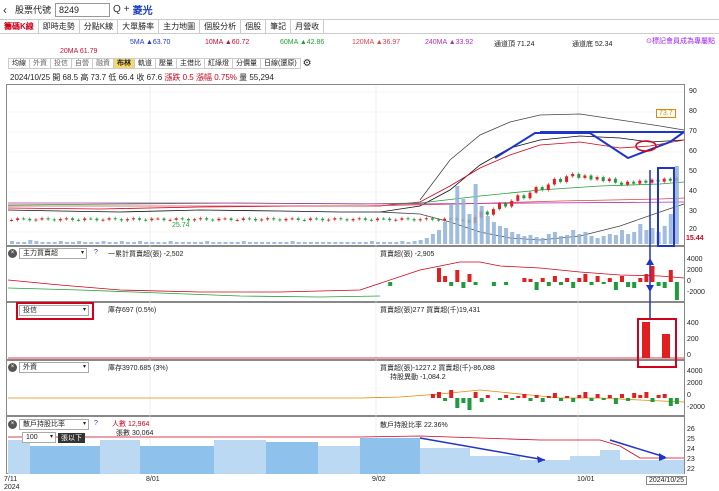 The height and width of the screenshot is (491, 719). I want to click on foreign-select-value: 外資, so click(30, 367).